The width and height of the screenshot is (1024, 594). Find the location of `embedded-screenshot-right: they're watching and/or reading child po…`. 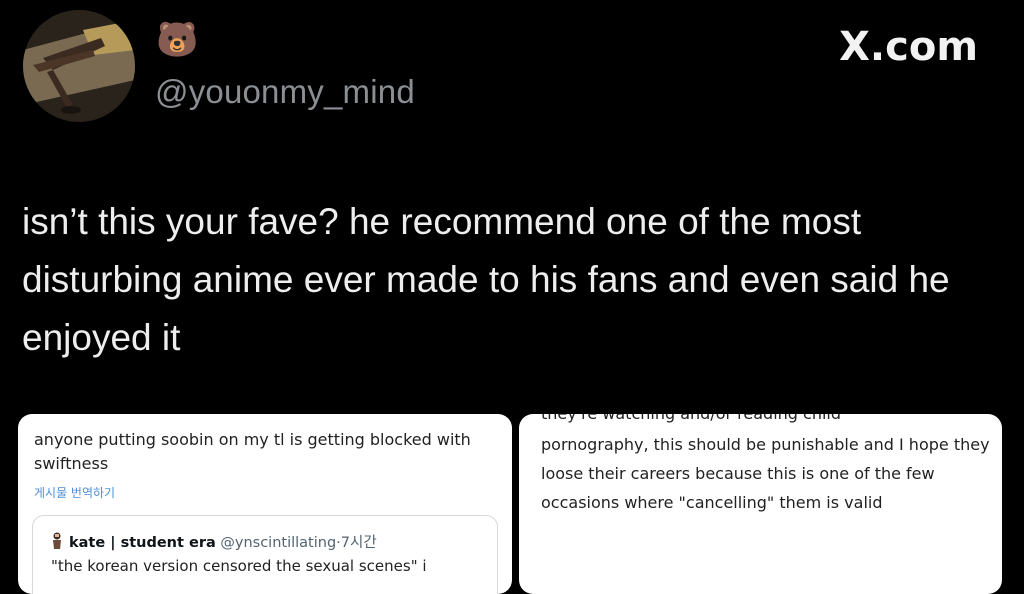

embedded-screenshot-right: they're watching and/or reading child po… is located at coordinates (760, 504).